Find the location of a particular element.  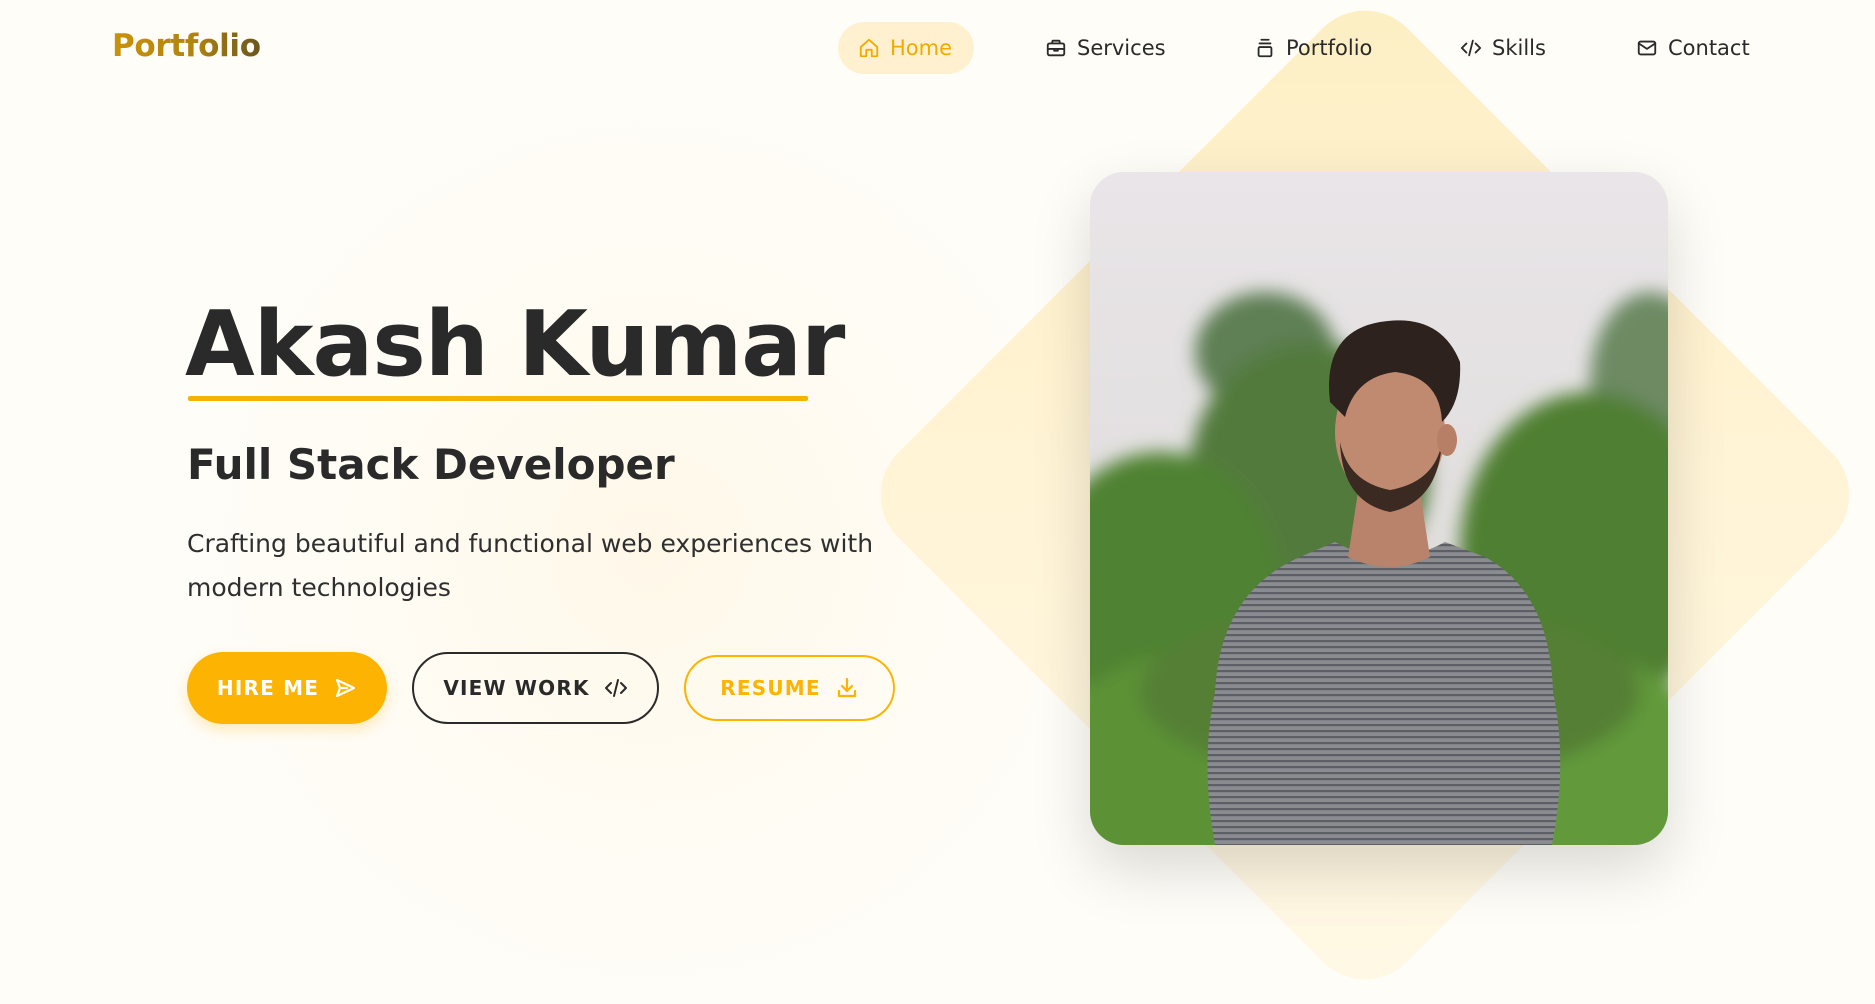

resume-label: RESUME is located at coordinates (770, 688).